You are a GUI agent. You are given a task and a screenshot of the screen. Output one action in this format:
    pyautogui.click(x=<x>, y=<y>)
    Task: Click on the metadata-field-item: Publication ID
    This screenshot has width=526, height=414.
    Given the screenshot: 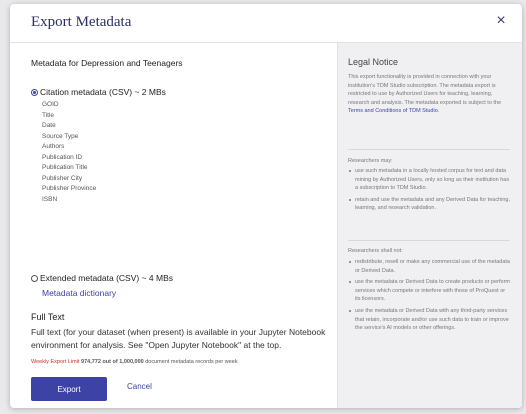 What is the action you would take?
    pyautogui.click(x=62, y=157)
    